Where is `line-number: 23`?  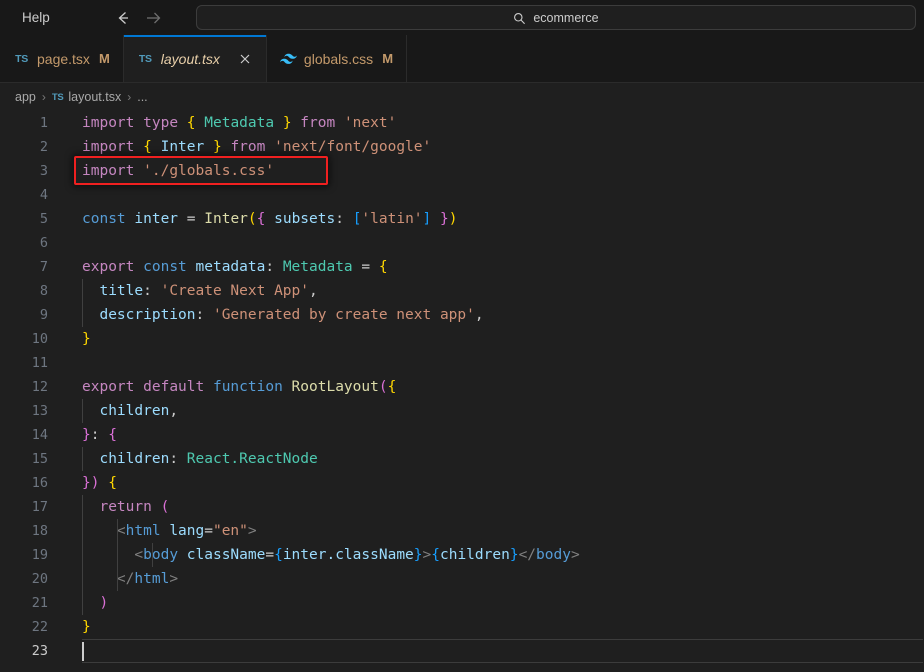 line-number: 23 is located at coordinates (39, 651).